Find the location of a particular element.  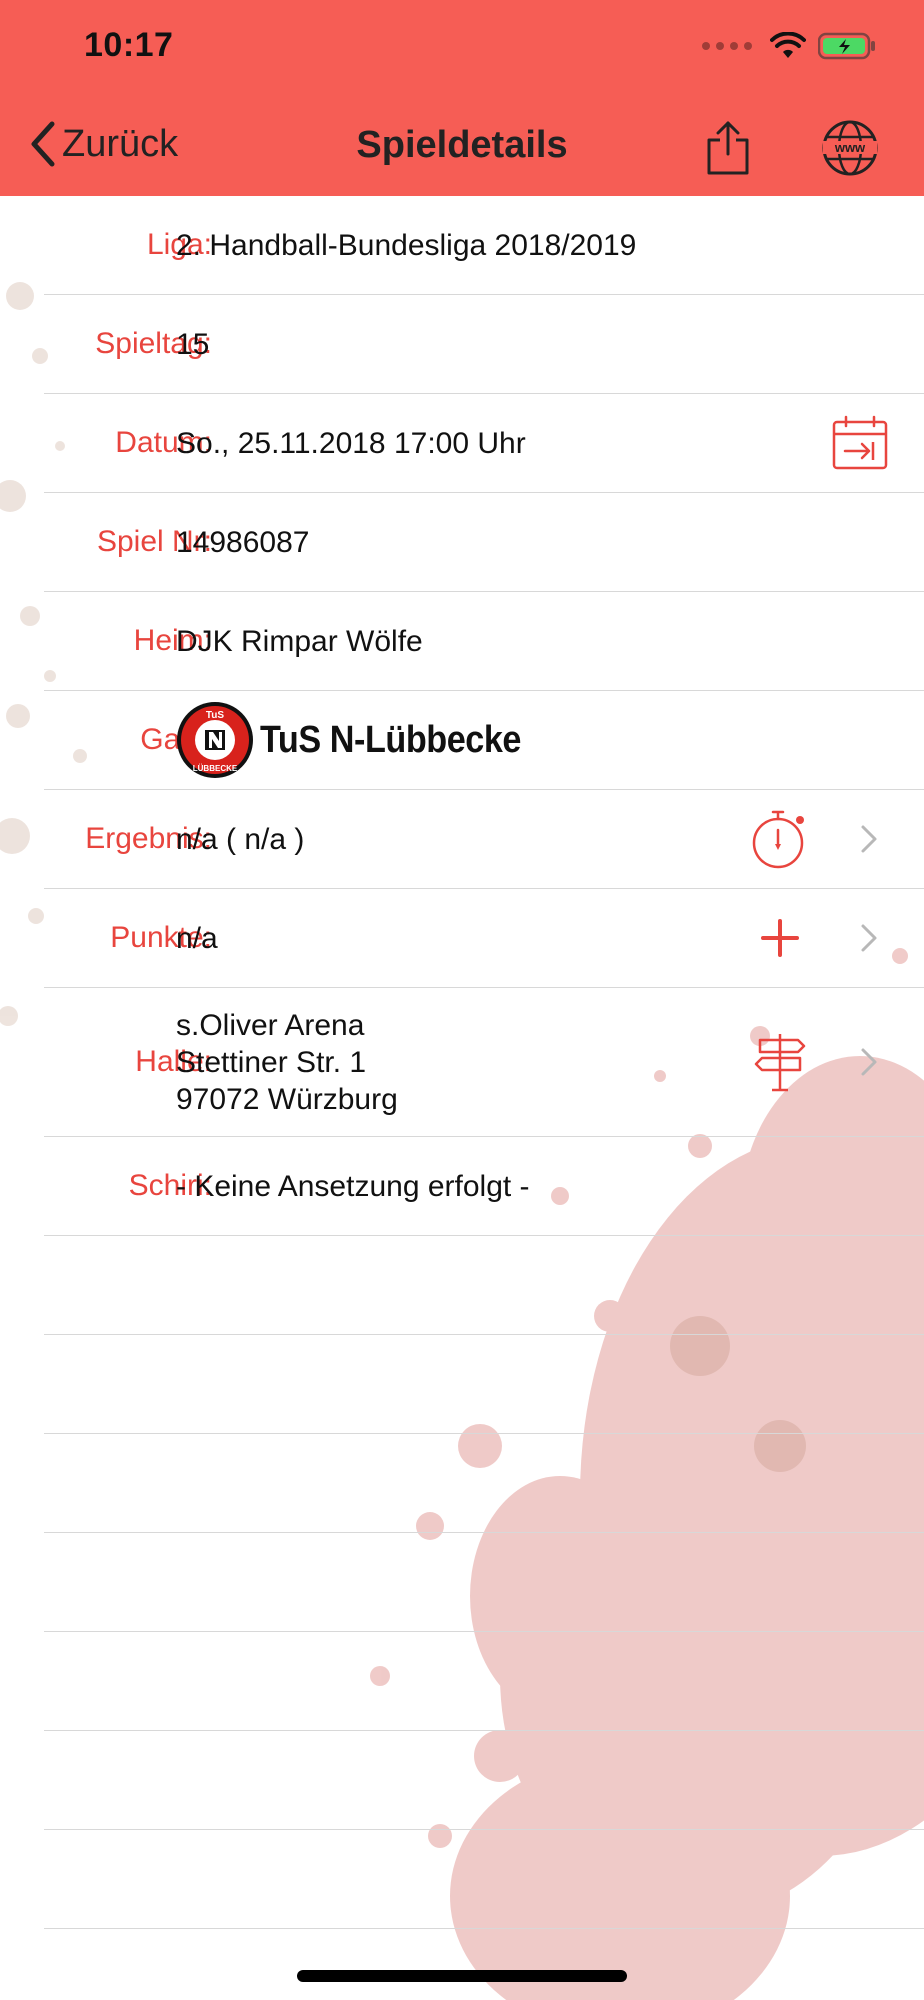

row-schiri: Schiri: - Keine Ansetzung erfolgt - is located at coordinates (484, 1186).